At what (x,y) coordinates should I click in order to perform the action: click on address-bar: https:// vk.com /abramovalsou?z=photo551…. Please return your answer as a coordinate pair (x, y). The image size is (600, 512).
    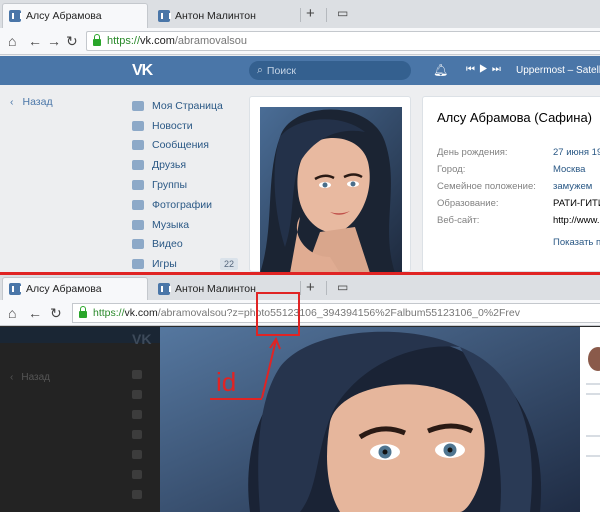
    Looking at the image, I should click on (336, 313).